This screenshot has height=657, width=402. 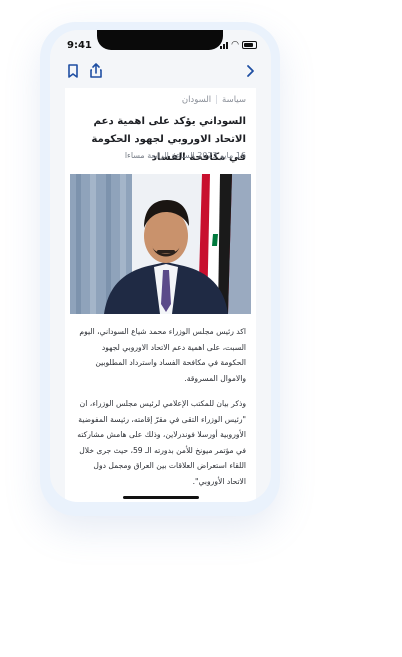 What do you see at coordinates (161, 497) in the screenshot?
I see `home-indicator` at bounding box center [161, 497].